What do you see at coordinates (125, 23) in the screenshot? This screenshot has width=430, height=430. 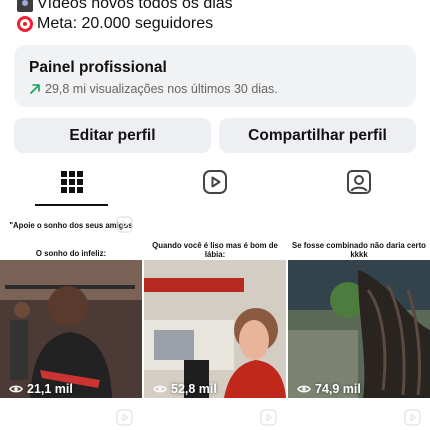 I see `bio-line-goal-text: Meta: 20.000 seguidores` at bounding box center [125, 23].